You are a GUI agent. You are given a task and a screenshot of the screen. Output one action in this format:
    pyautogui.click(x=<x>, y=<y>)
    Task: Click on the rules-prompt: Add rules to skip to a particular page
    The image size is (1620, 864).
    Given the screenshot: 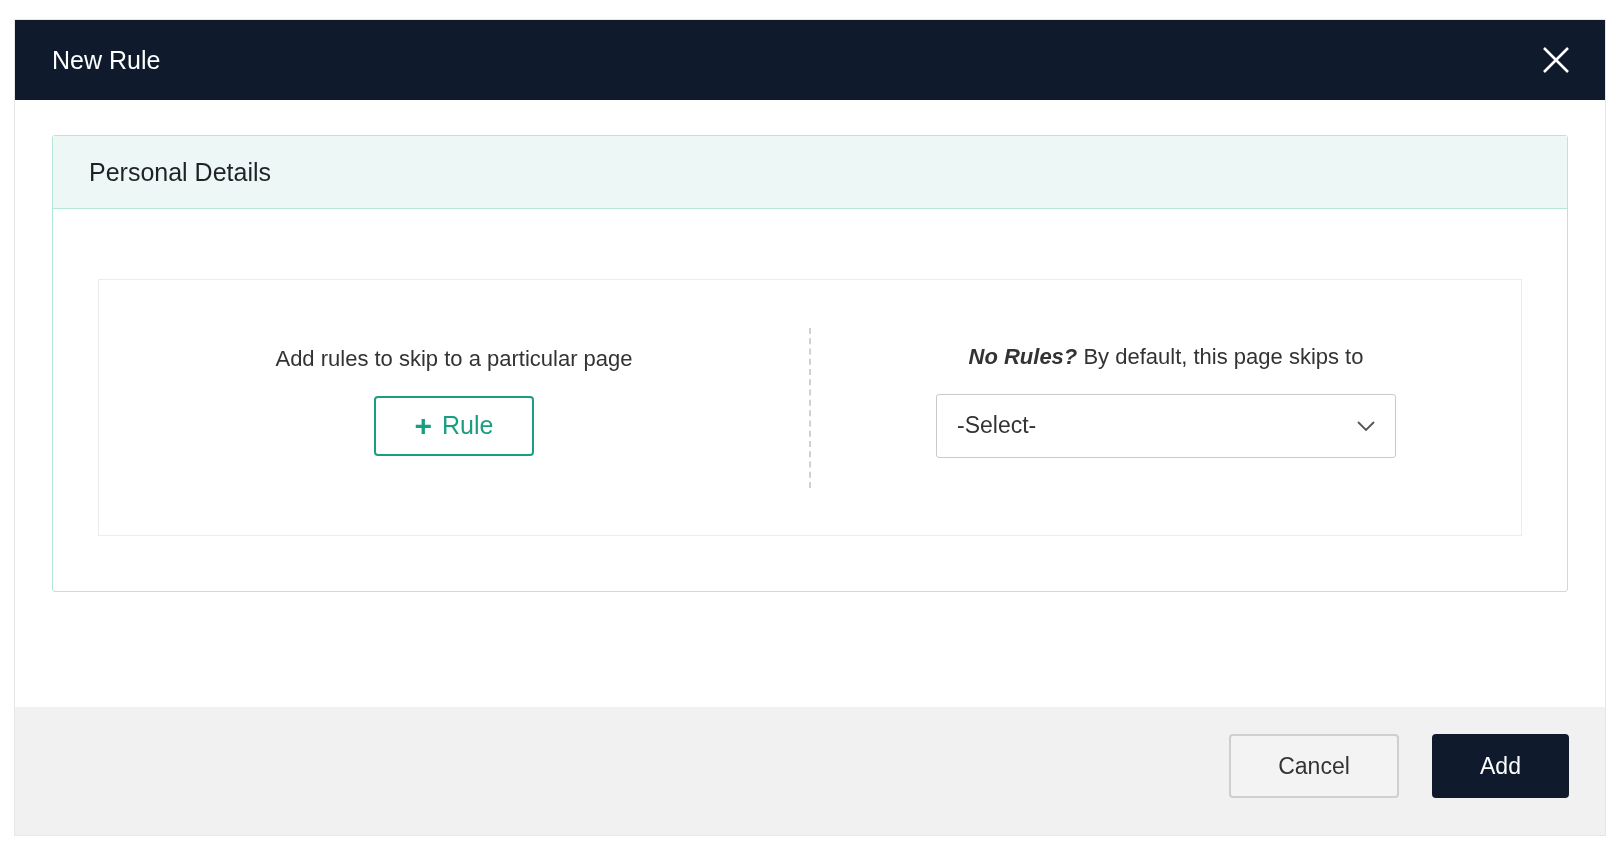 What is the action you would take?
    pyautogui.click(x=454, y=358)
    